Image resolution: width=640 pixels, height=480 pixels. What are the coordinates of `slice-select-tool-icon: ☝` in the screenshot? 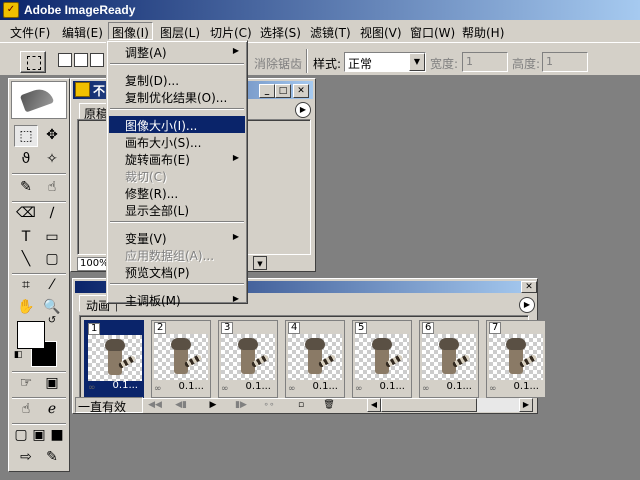 It's located at (52, 188).